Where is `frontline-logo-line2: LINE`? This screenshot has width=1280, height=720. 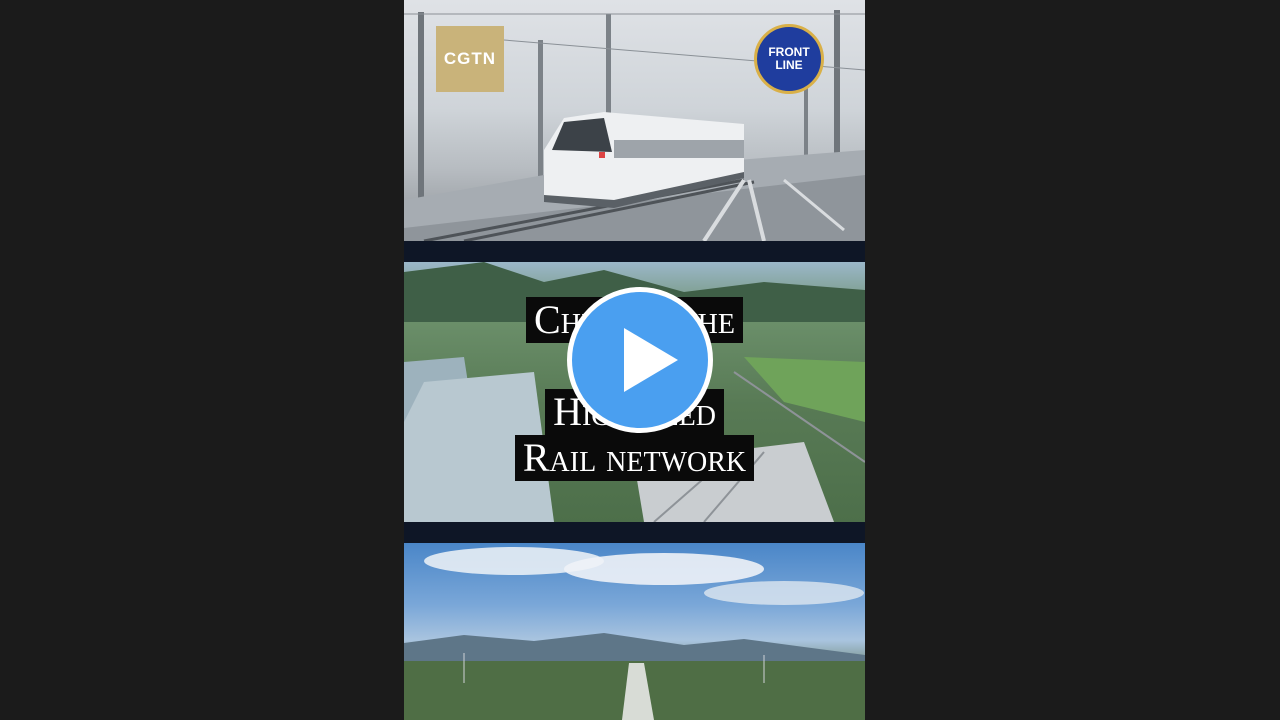
frontline-logo-line2: LINE is located at coordinates (789, 65).